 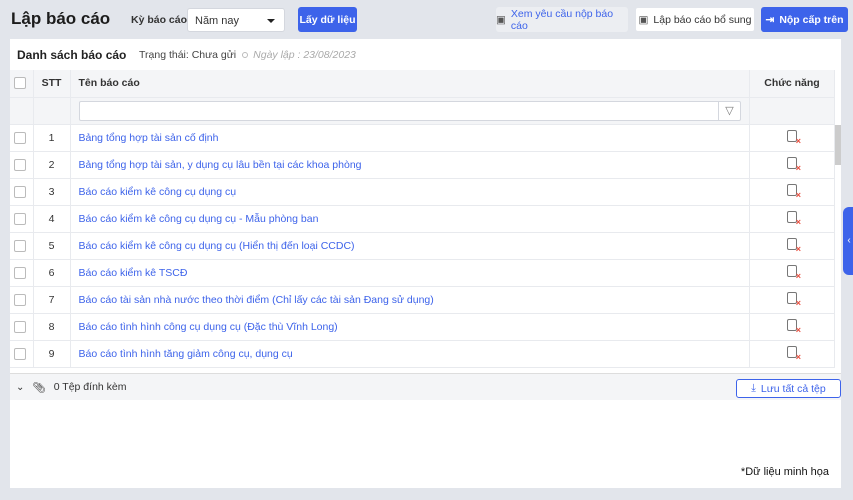 I want to click on caret-down-icon, so click(x=271, y=21).